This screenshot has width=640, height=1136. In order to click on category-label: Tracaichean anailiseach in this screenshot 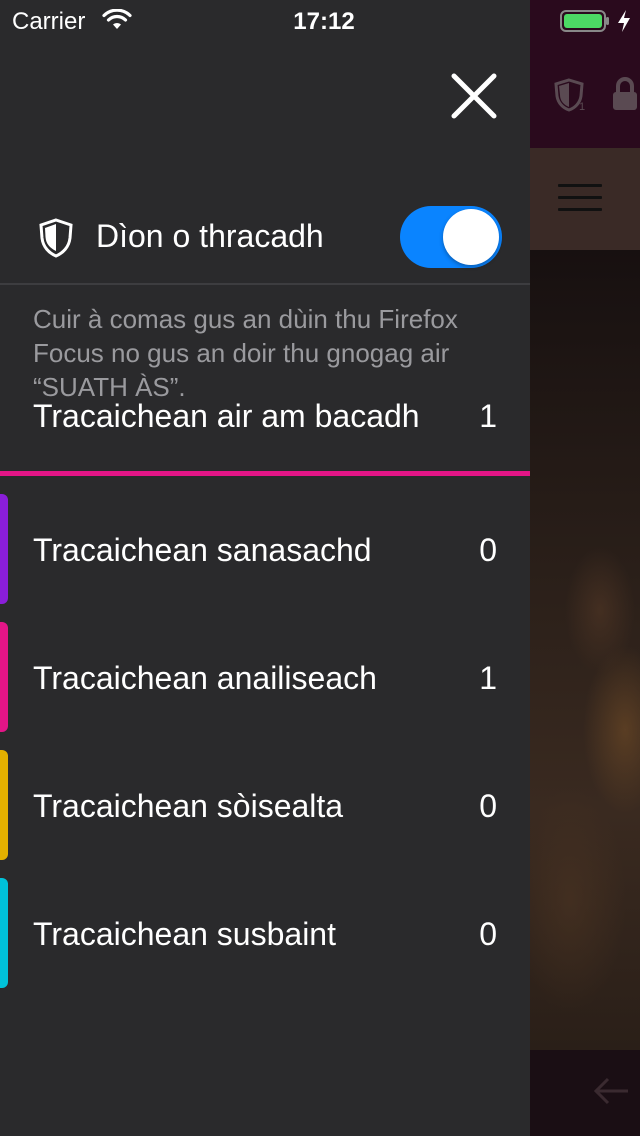, I will do `click(205, 678)`.